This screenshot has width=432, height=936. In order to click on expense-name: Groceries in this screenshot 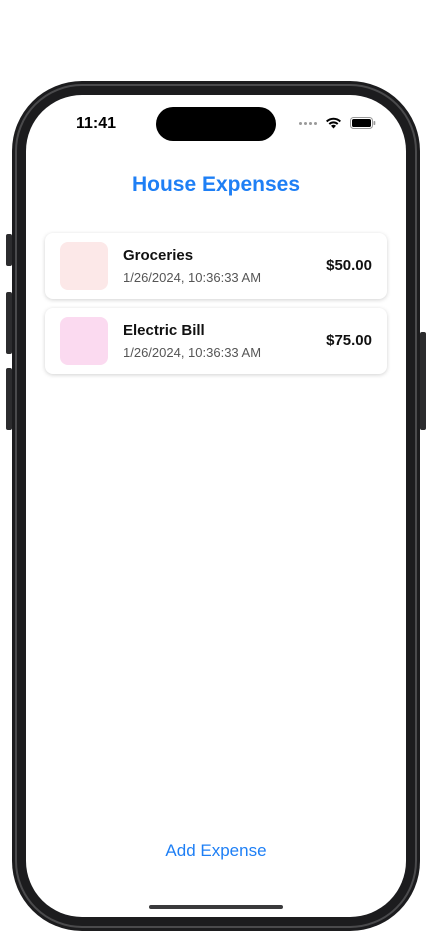, I will do `click(158, 255)`.